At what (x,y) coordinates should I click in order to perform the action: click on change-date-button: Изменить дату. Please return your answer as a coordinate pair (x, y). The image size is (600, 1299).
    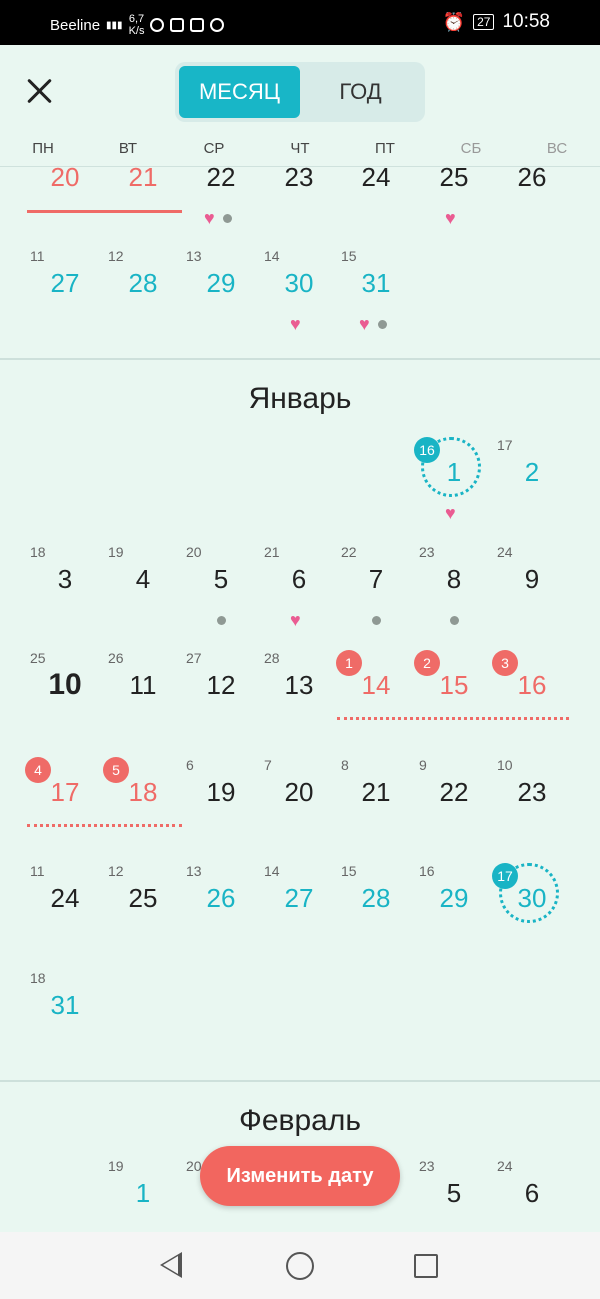
    Looking at the image, I should click on (300, 1176).